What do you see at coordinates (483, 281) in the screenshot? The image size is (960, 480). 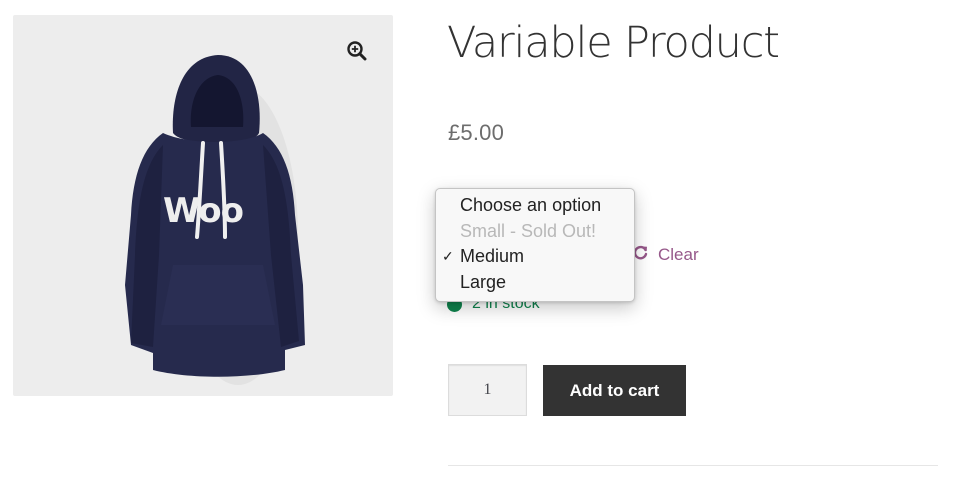 I see `option-label: Large` at bounding box center [483, 281].